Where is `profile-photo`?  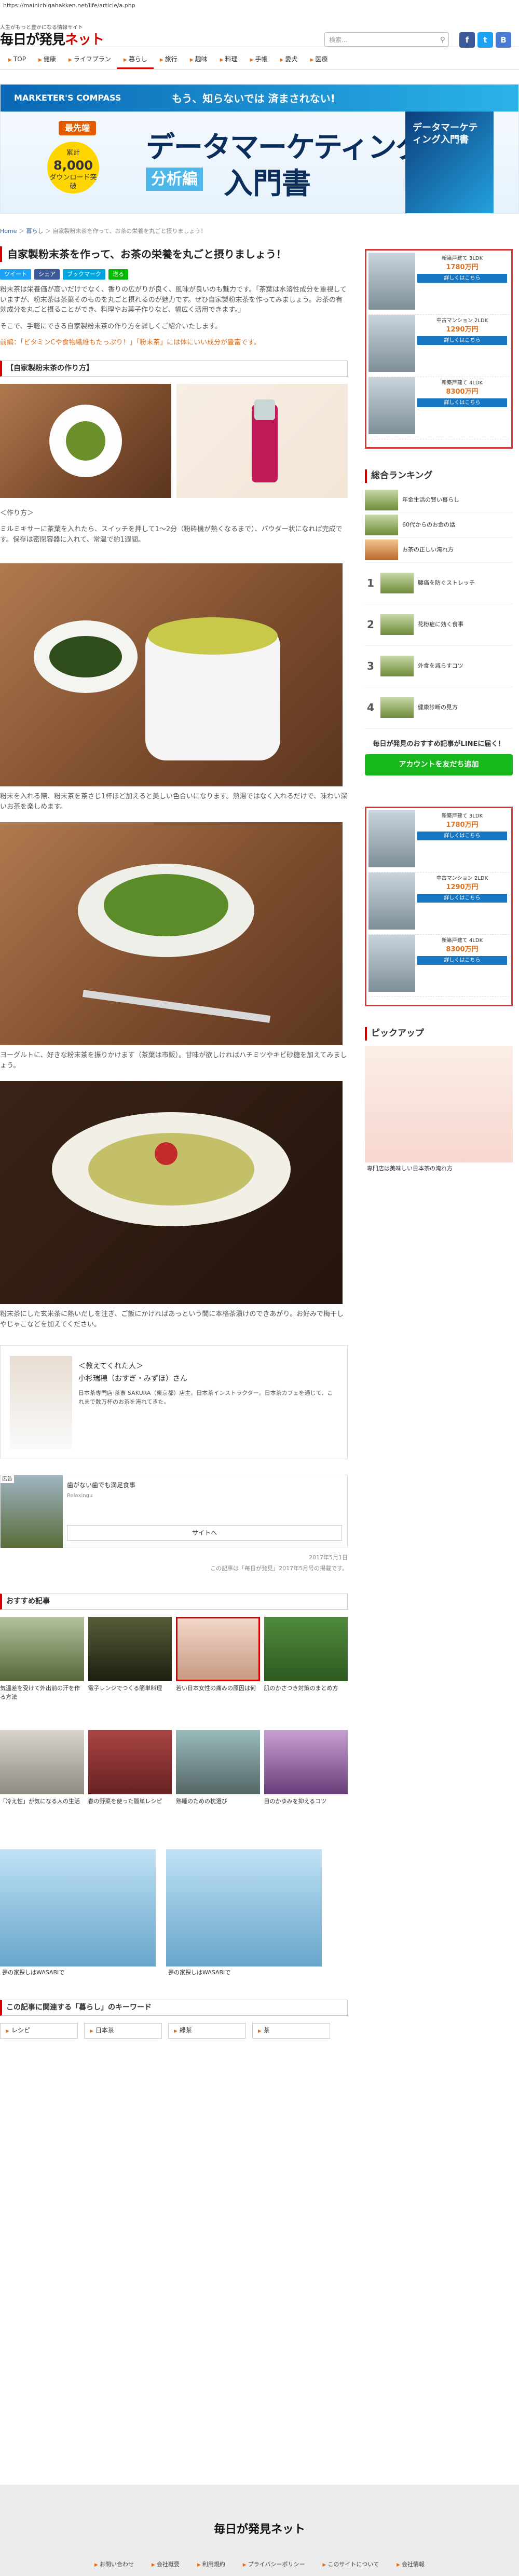 profile-photo is located at coordinates (41, 1402).